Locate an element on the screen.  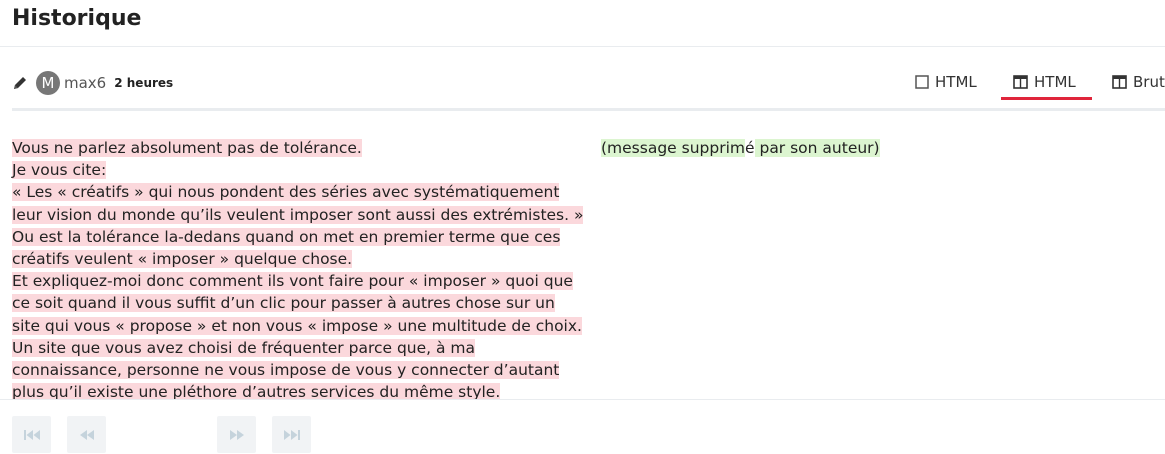
tab-html-side-by-side: HTML is located at coordinates (1044, 82).